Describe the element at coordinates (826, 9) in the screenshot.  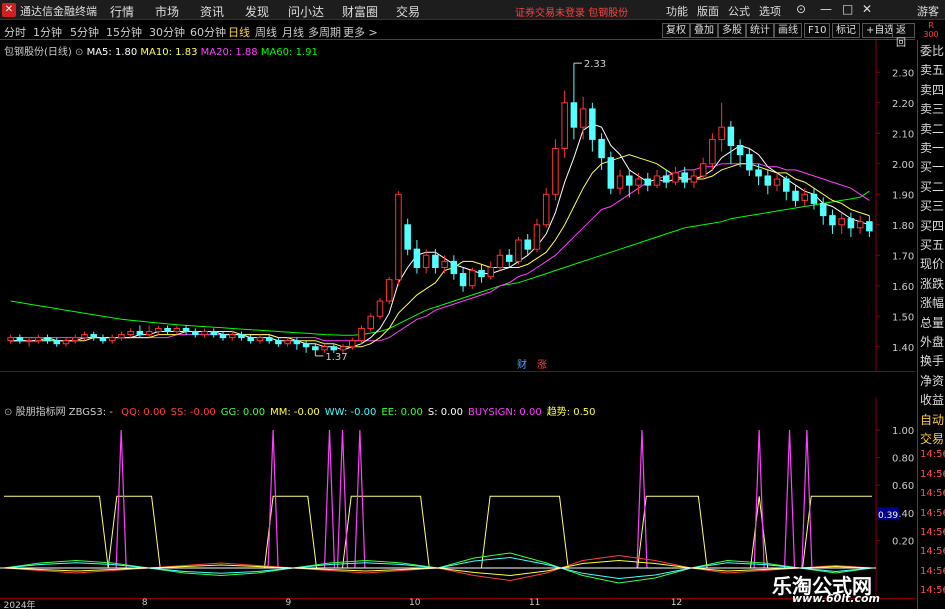
I see `minimize-icon: —` at that location.